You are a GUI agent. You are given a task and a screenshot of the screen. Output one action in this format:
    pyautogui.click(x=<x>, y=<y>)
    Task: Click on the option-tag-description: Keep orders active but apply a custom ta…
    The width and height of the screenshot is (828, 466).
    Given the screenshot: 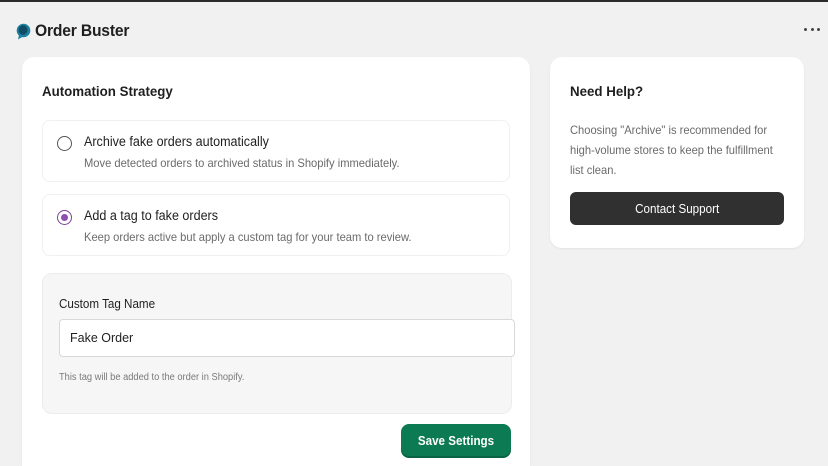 What is the action you would take?
    pyautogui.click(x=248, y=237)
    